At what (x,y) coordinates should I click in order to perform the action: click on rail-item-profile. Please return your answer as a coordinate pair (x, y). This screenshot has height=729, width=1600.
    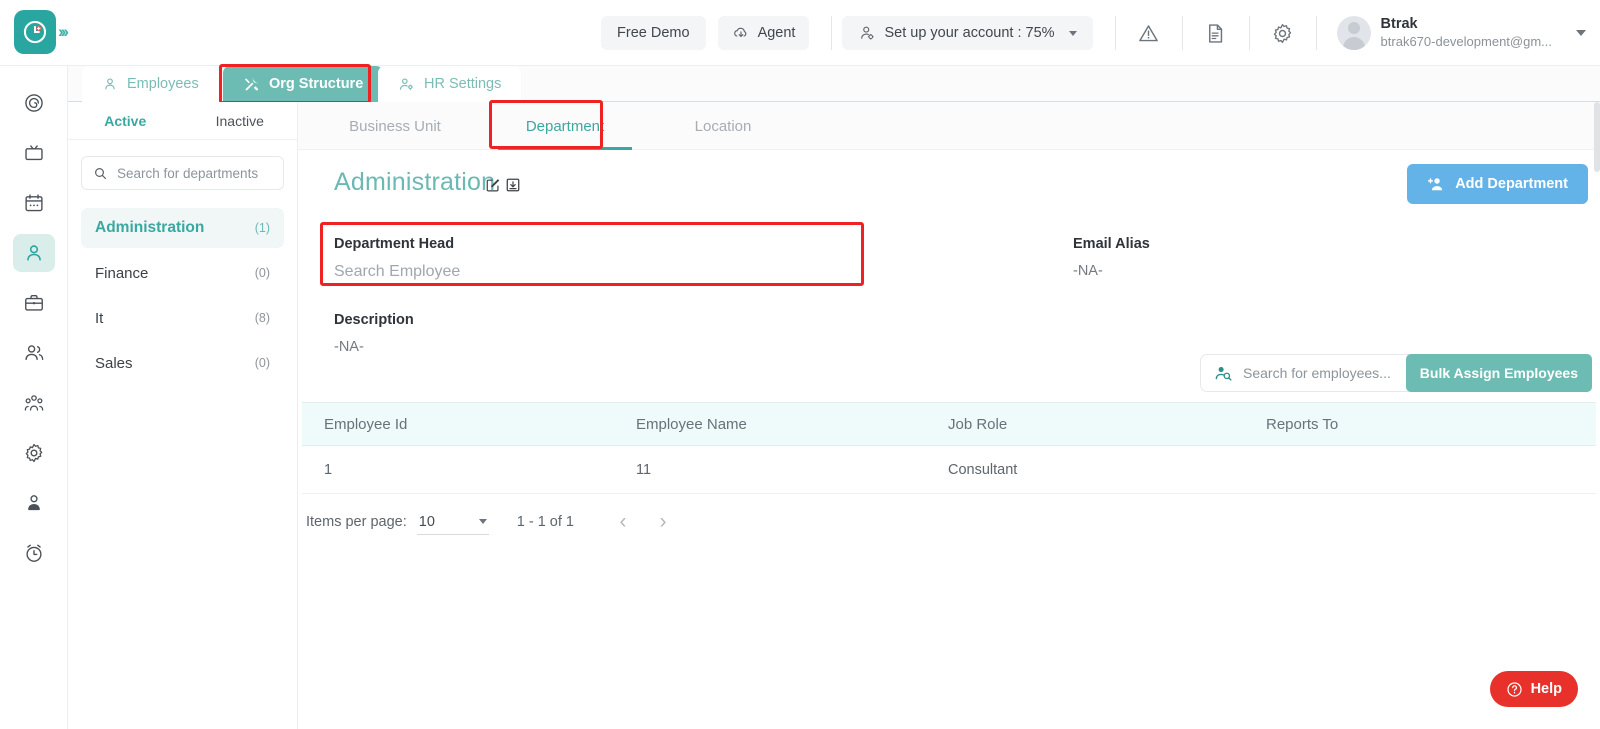
    Looking at the image, I should click on (34, 503).